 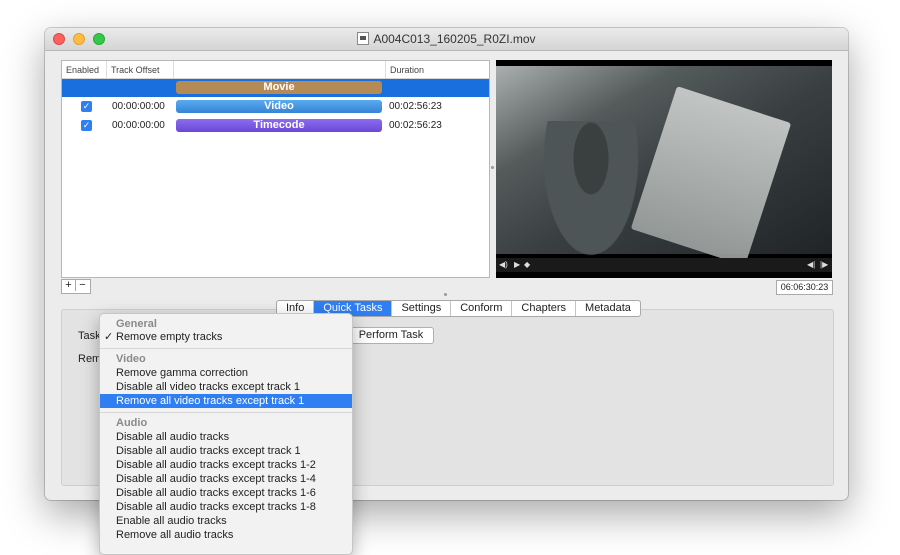 What do you see at coordinates (275, 70) in the screenshot?
I see `table-header: Enabled Track Offset Duration` at bounding box center [275, 70].